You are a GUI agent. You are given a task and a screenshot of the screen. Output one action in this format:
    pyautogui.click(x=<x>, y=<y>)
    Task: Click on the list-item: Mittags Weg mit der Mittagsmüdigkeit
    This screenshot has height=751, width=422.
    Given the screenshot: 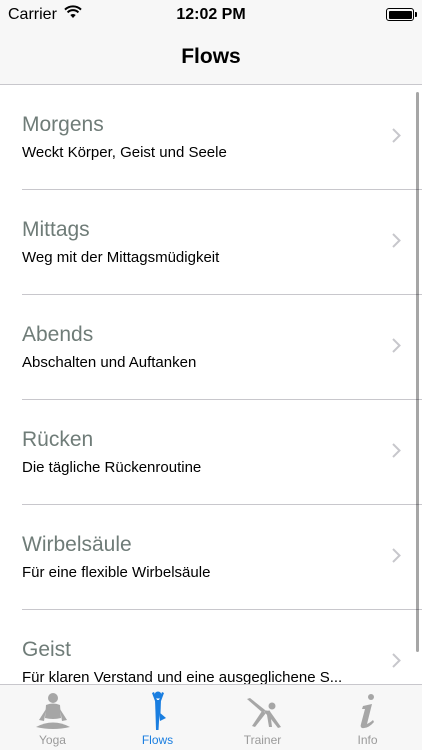 What is the action you would take?
    pyautogui.click(x=211, y=242)
    